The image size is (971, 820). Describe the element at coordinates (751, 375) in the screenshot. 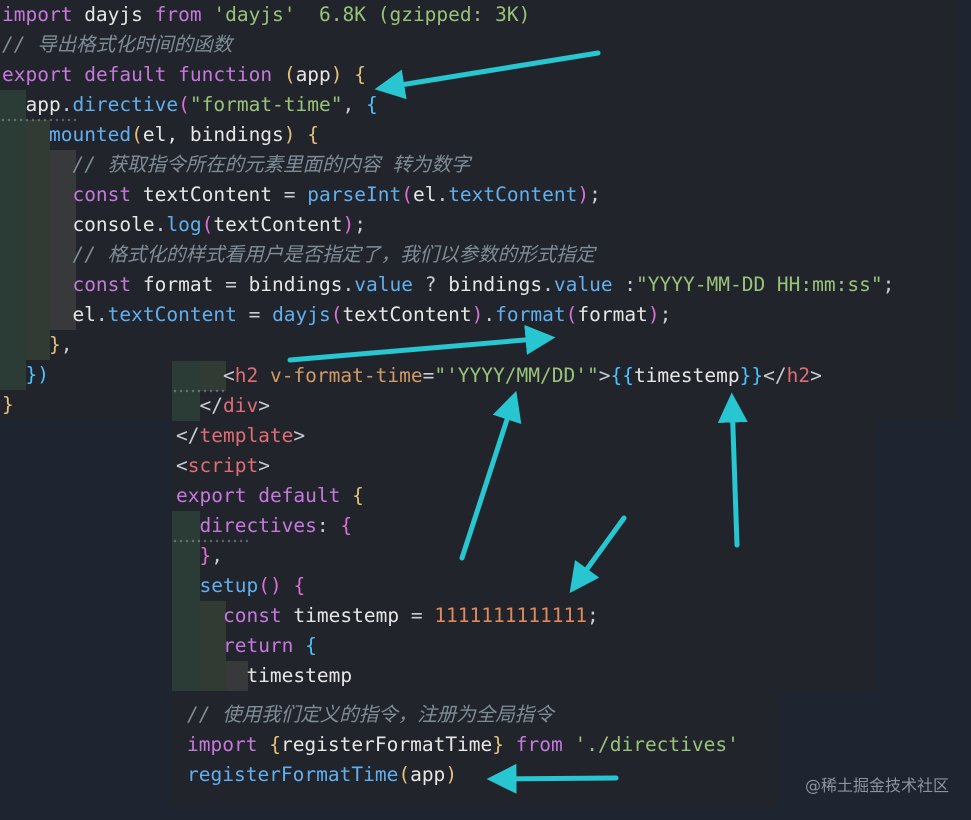

I see `code-token: }}` at that location.